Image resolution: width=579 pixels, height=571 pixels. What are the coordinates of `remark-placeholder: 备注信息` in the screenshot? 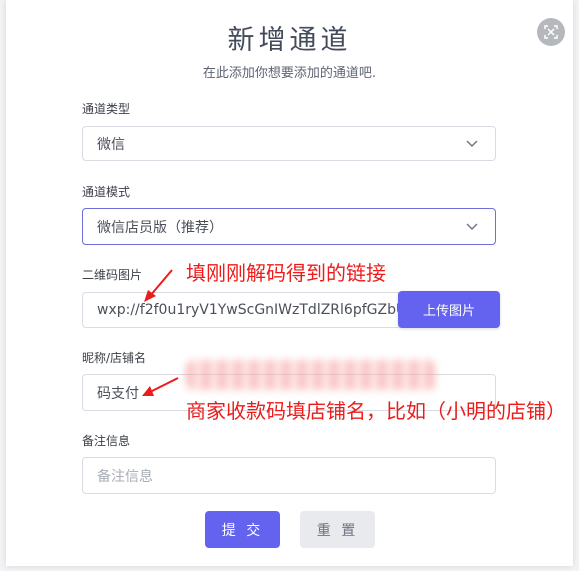 It's located at (125, 476).